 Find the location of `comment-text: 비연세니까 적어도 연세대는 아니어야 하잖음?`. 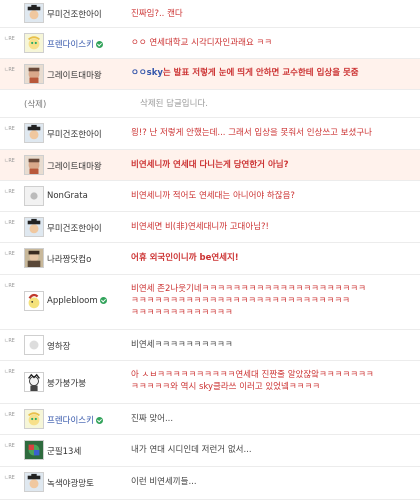

comment-text: 비연세니까 적어도 연세대는 아니어야 하잖음? is located at coordinates (213, 196).